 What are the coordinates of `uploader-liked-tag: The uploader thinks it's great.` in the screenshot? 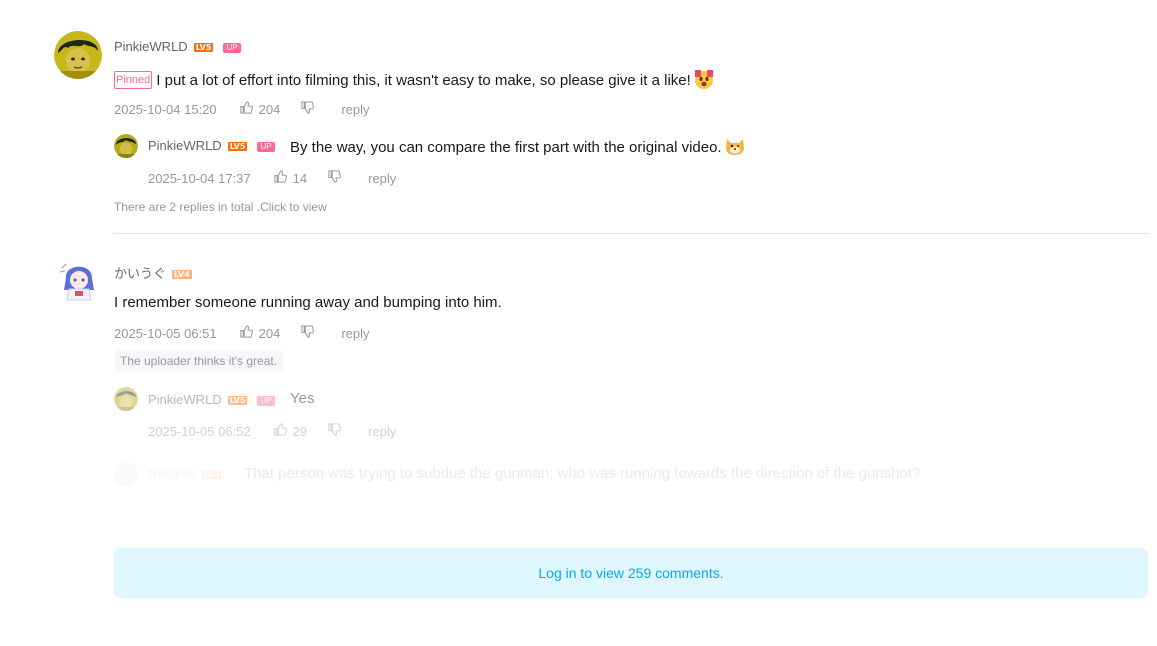 It's located at (199, 361).